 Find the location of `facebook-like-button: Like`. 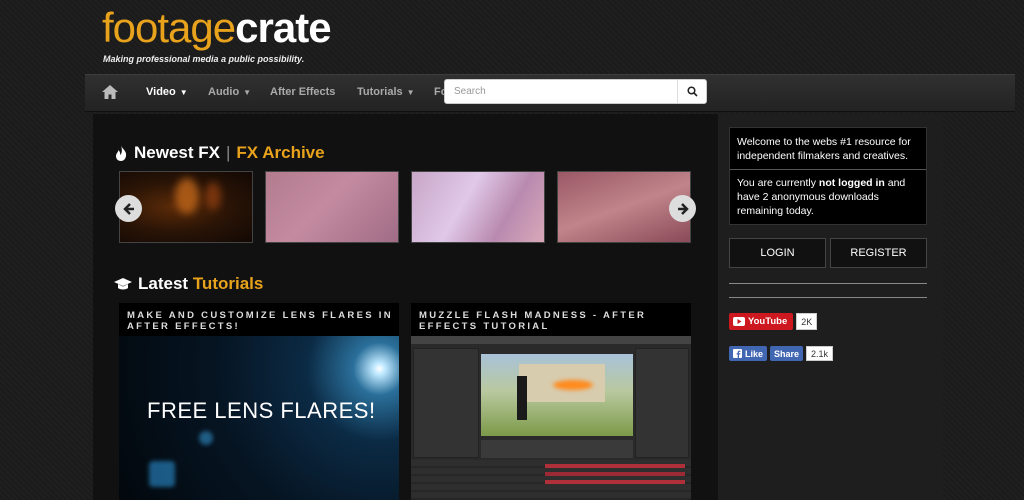

facebook-like-button: Like is located at coordinates (748, 353).